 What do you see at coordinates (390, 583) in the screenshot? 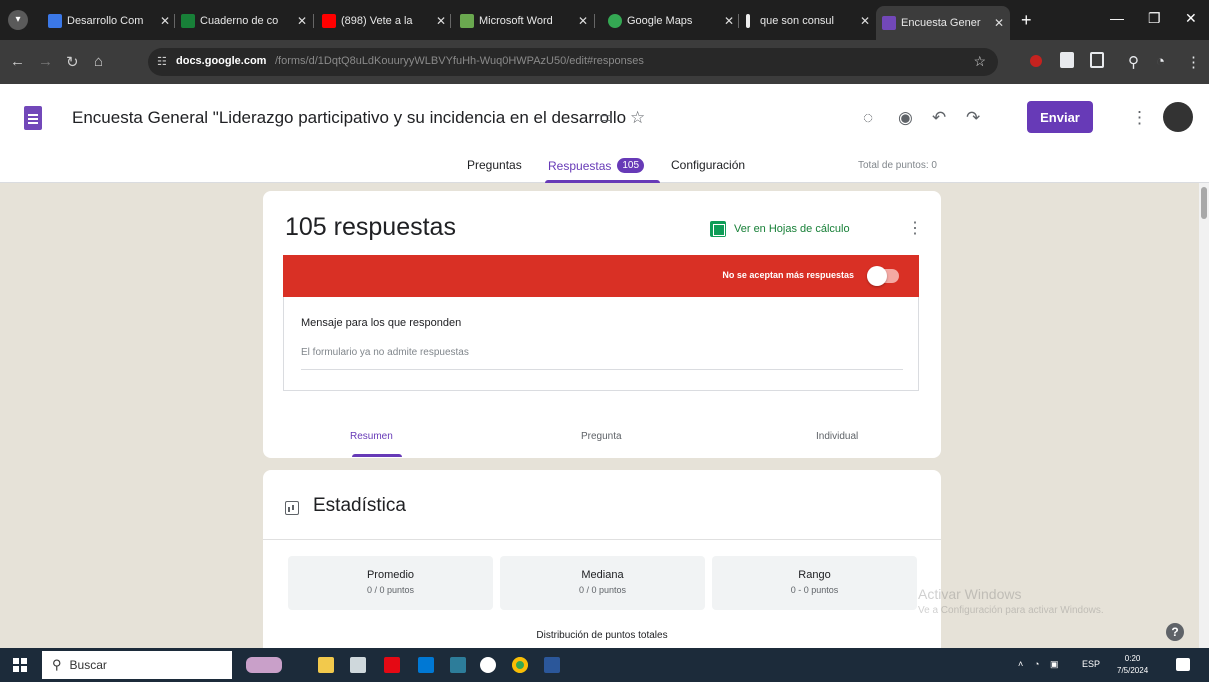
I see `stat-average: Promedio 0 / 0 puntos` at bounding box center [390, 583].